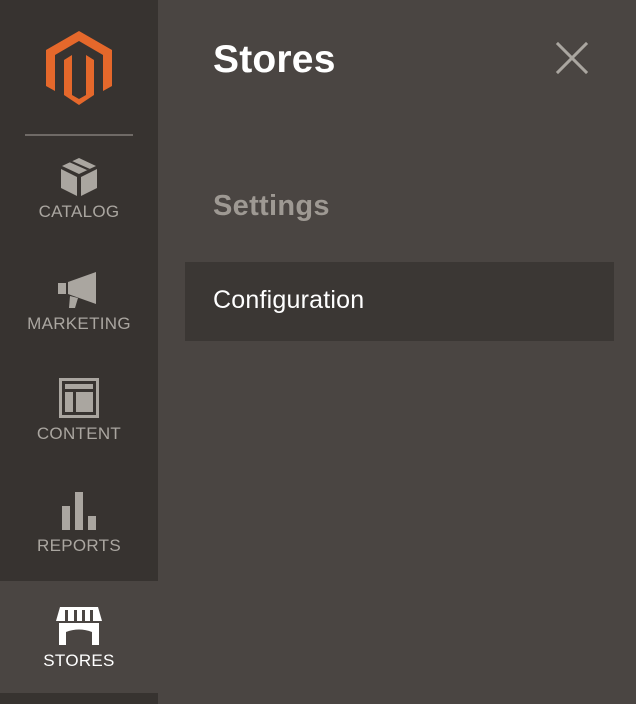 The height and width of the screenshot is (704, 636). What do you see at coordinates (79, 68) in the screenshot?
I see `magento-logo-icon` at bounding box center [79, 68].